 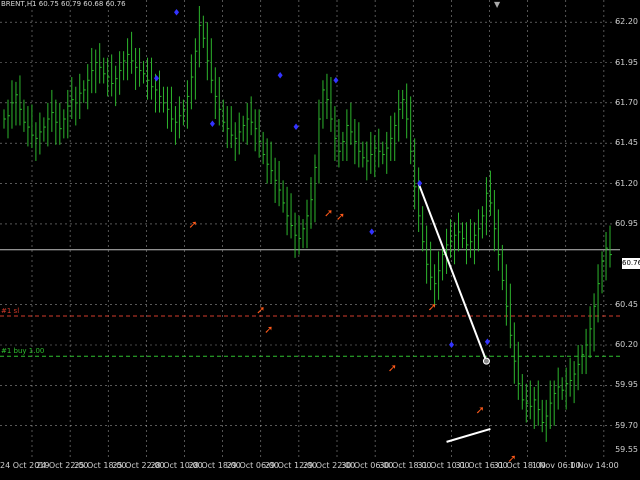 What do you see at coordinates (594, 465) in the screenshot?
I see `time-axis-label: 1 Nov 14:00` at bounding box center [594, 465].